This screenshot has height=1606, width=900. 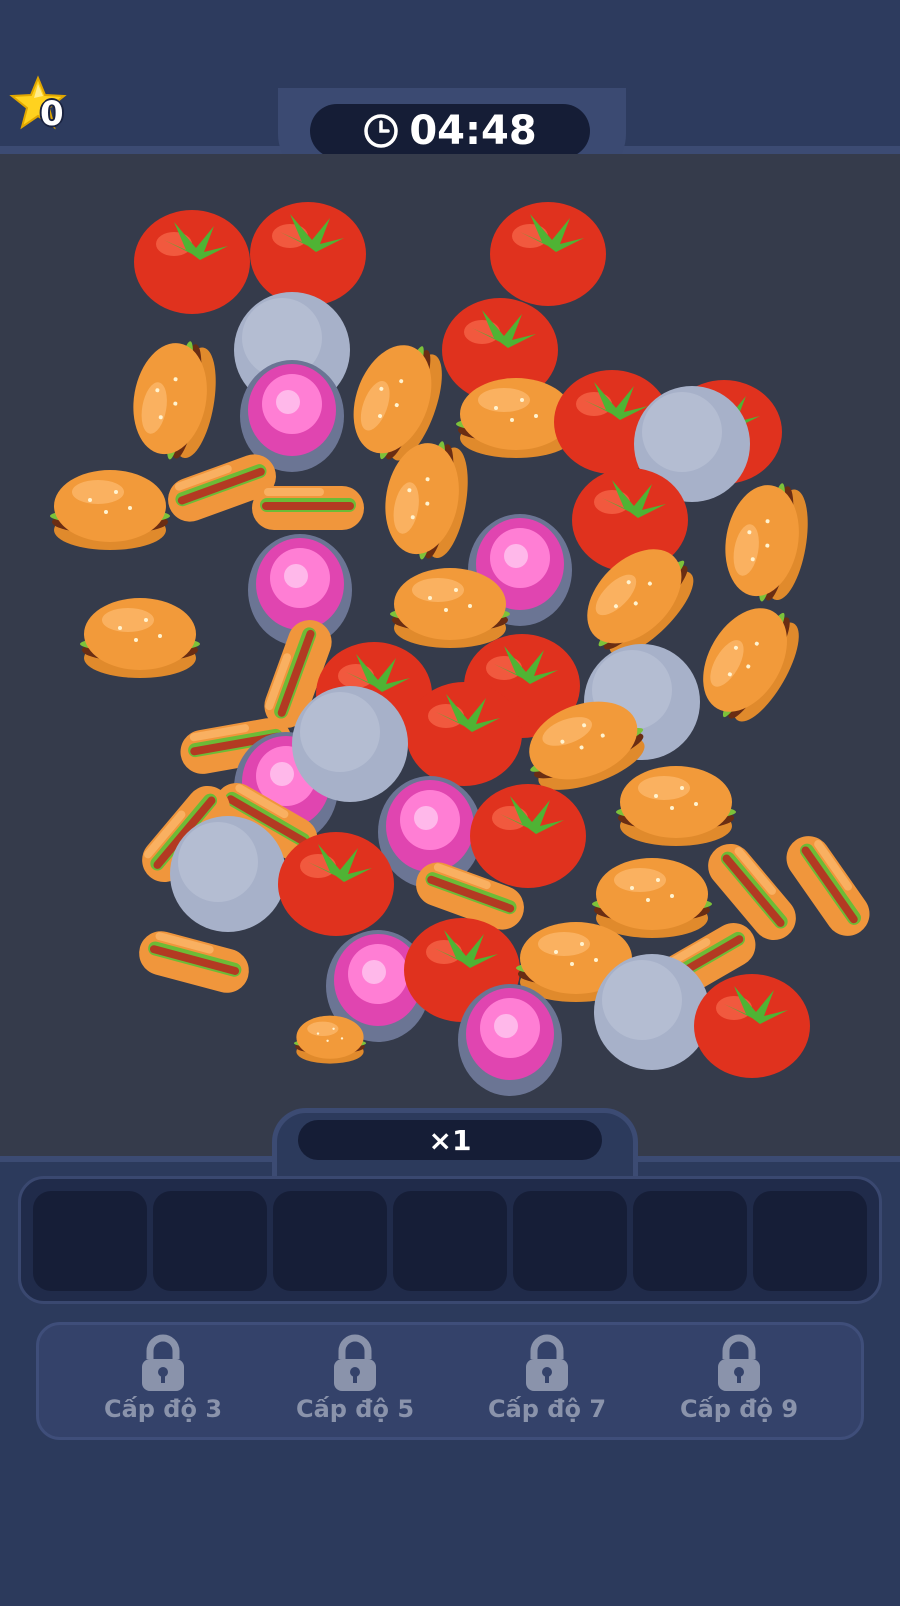 I want to click on locked-booster-2: Cấp độ 5, so click(x=355, y=1383).